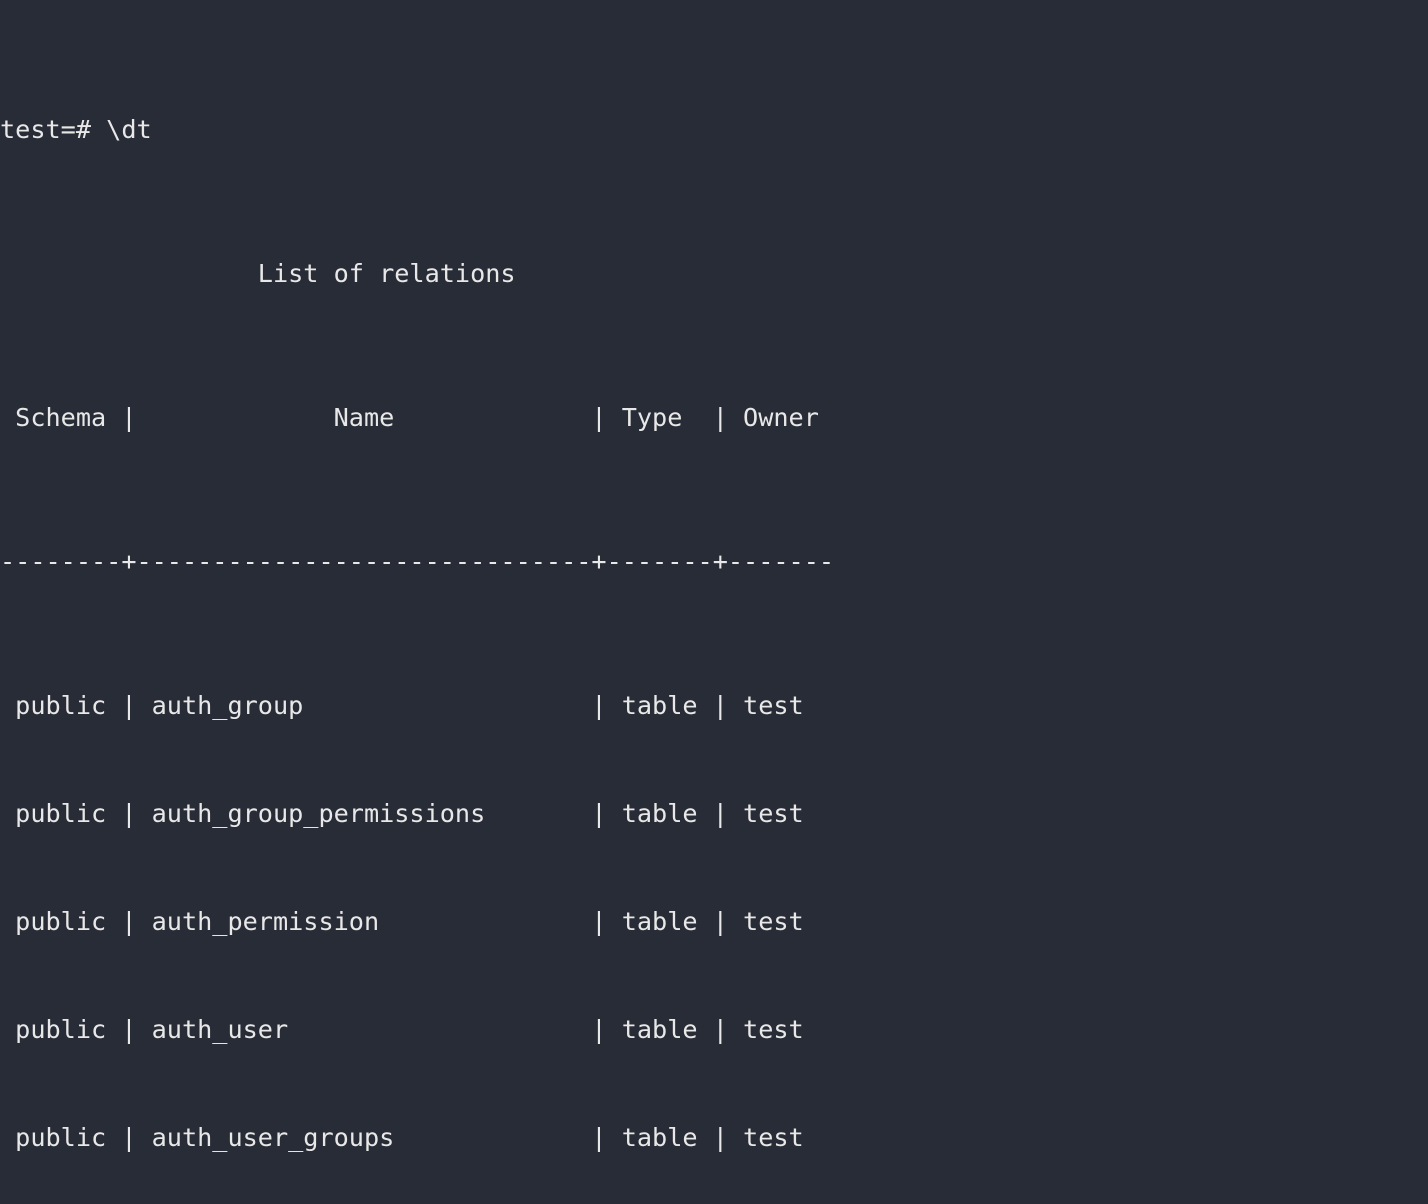  What do you see at coordinates (402, 1029) in the screenshot?
I see `table-row-text: public | auth_user | table | test` at bounding box center [402, 1029].